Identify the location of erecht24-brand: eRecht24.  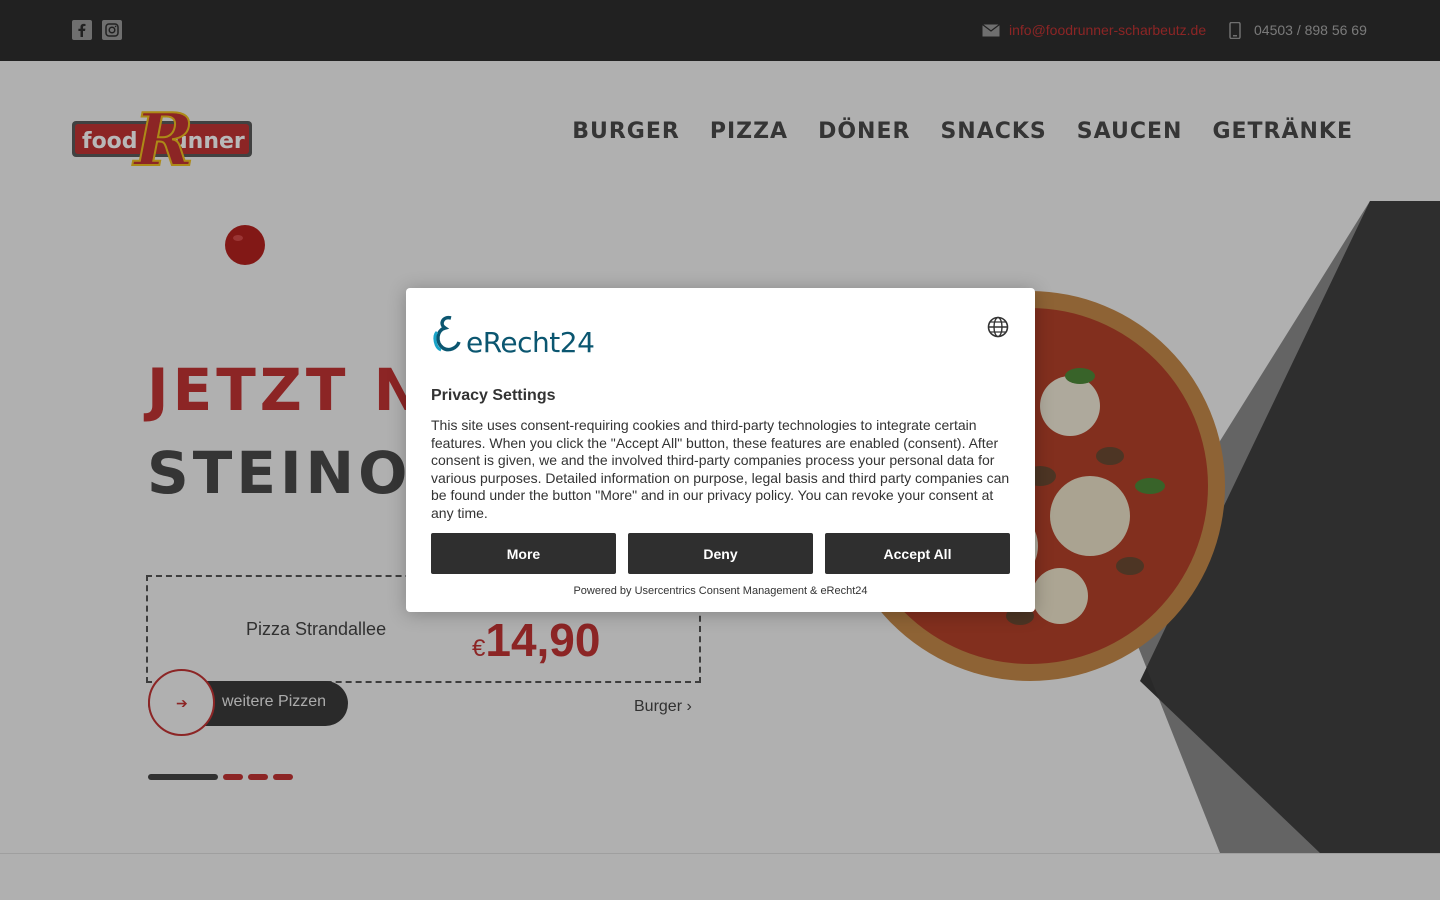
(530, 342).